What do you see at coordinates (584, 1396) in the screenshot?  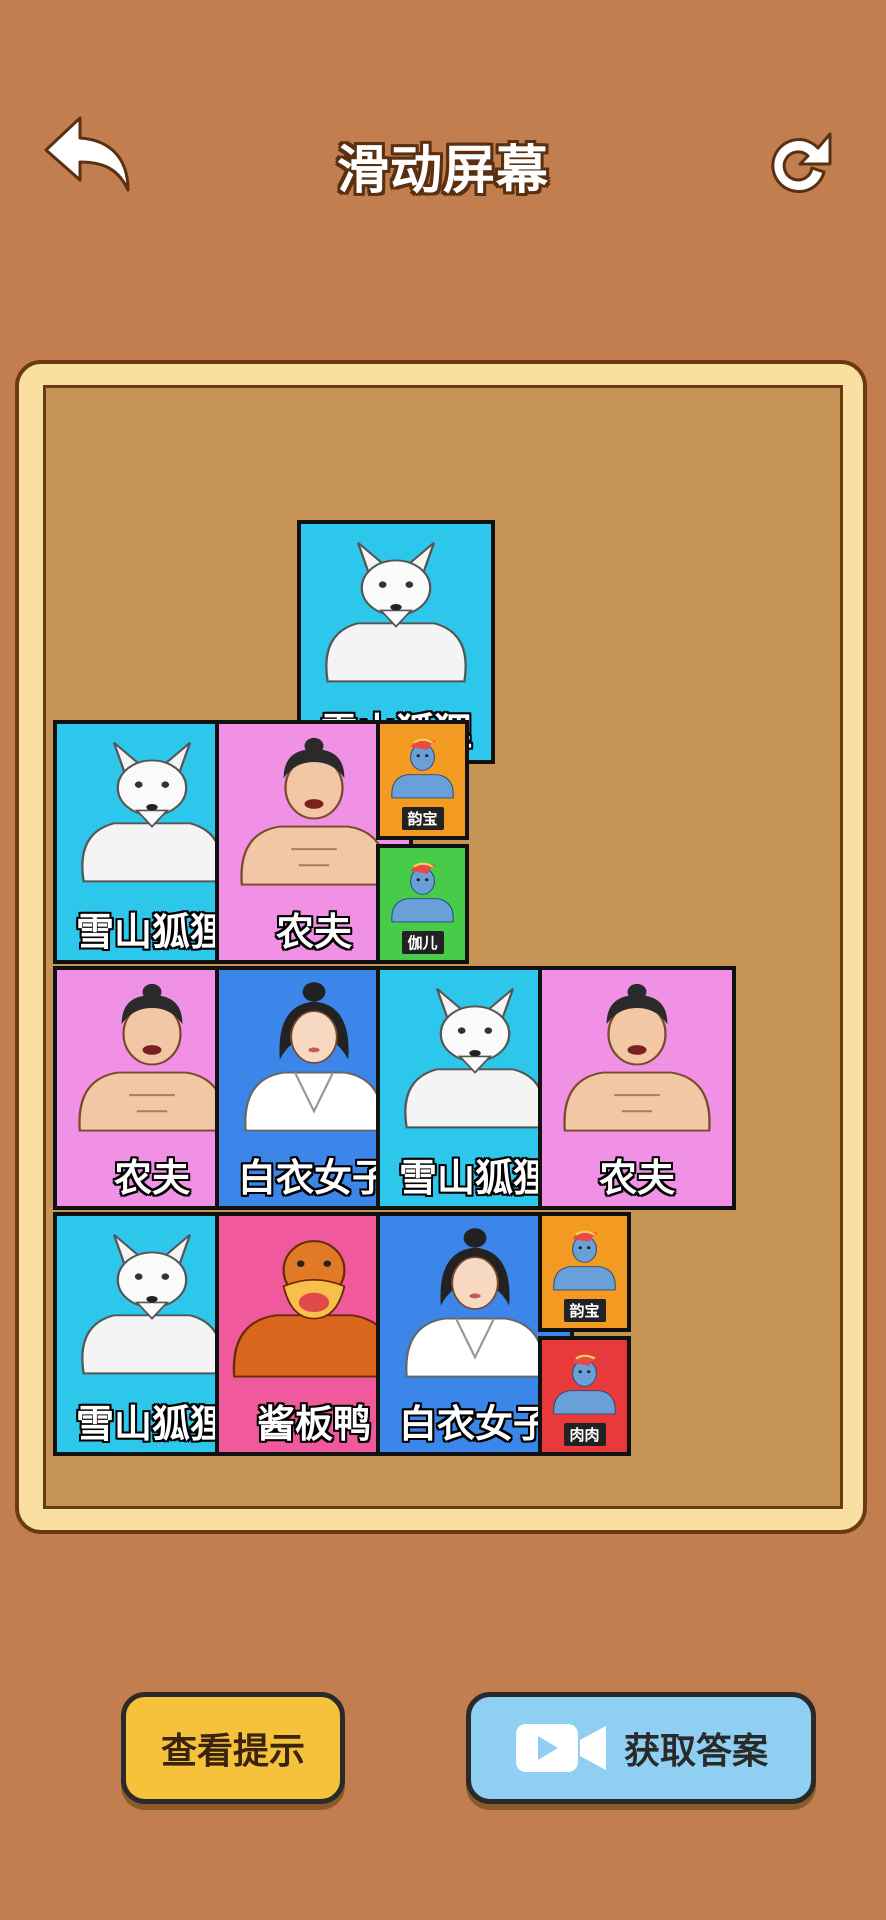 I see `tile-pony: 肉肉` at bounding box center [584, 1396].